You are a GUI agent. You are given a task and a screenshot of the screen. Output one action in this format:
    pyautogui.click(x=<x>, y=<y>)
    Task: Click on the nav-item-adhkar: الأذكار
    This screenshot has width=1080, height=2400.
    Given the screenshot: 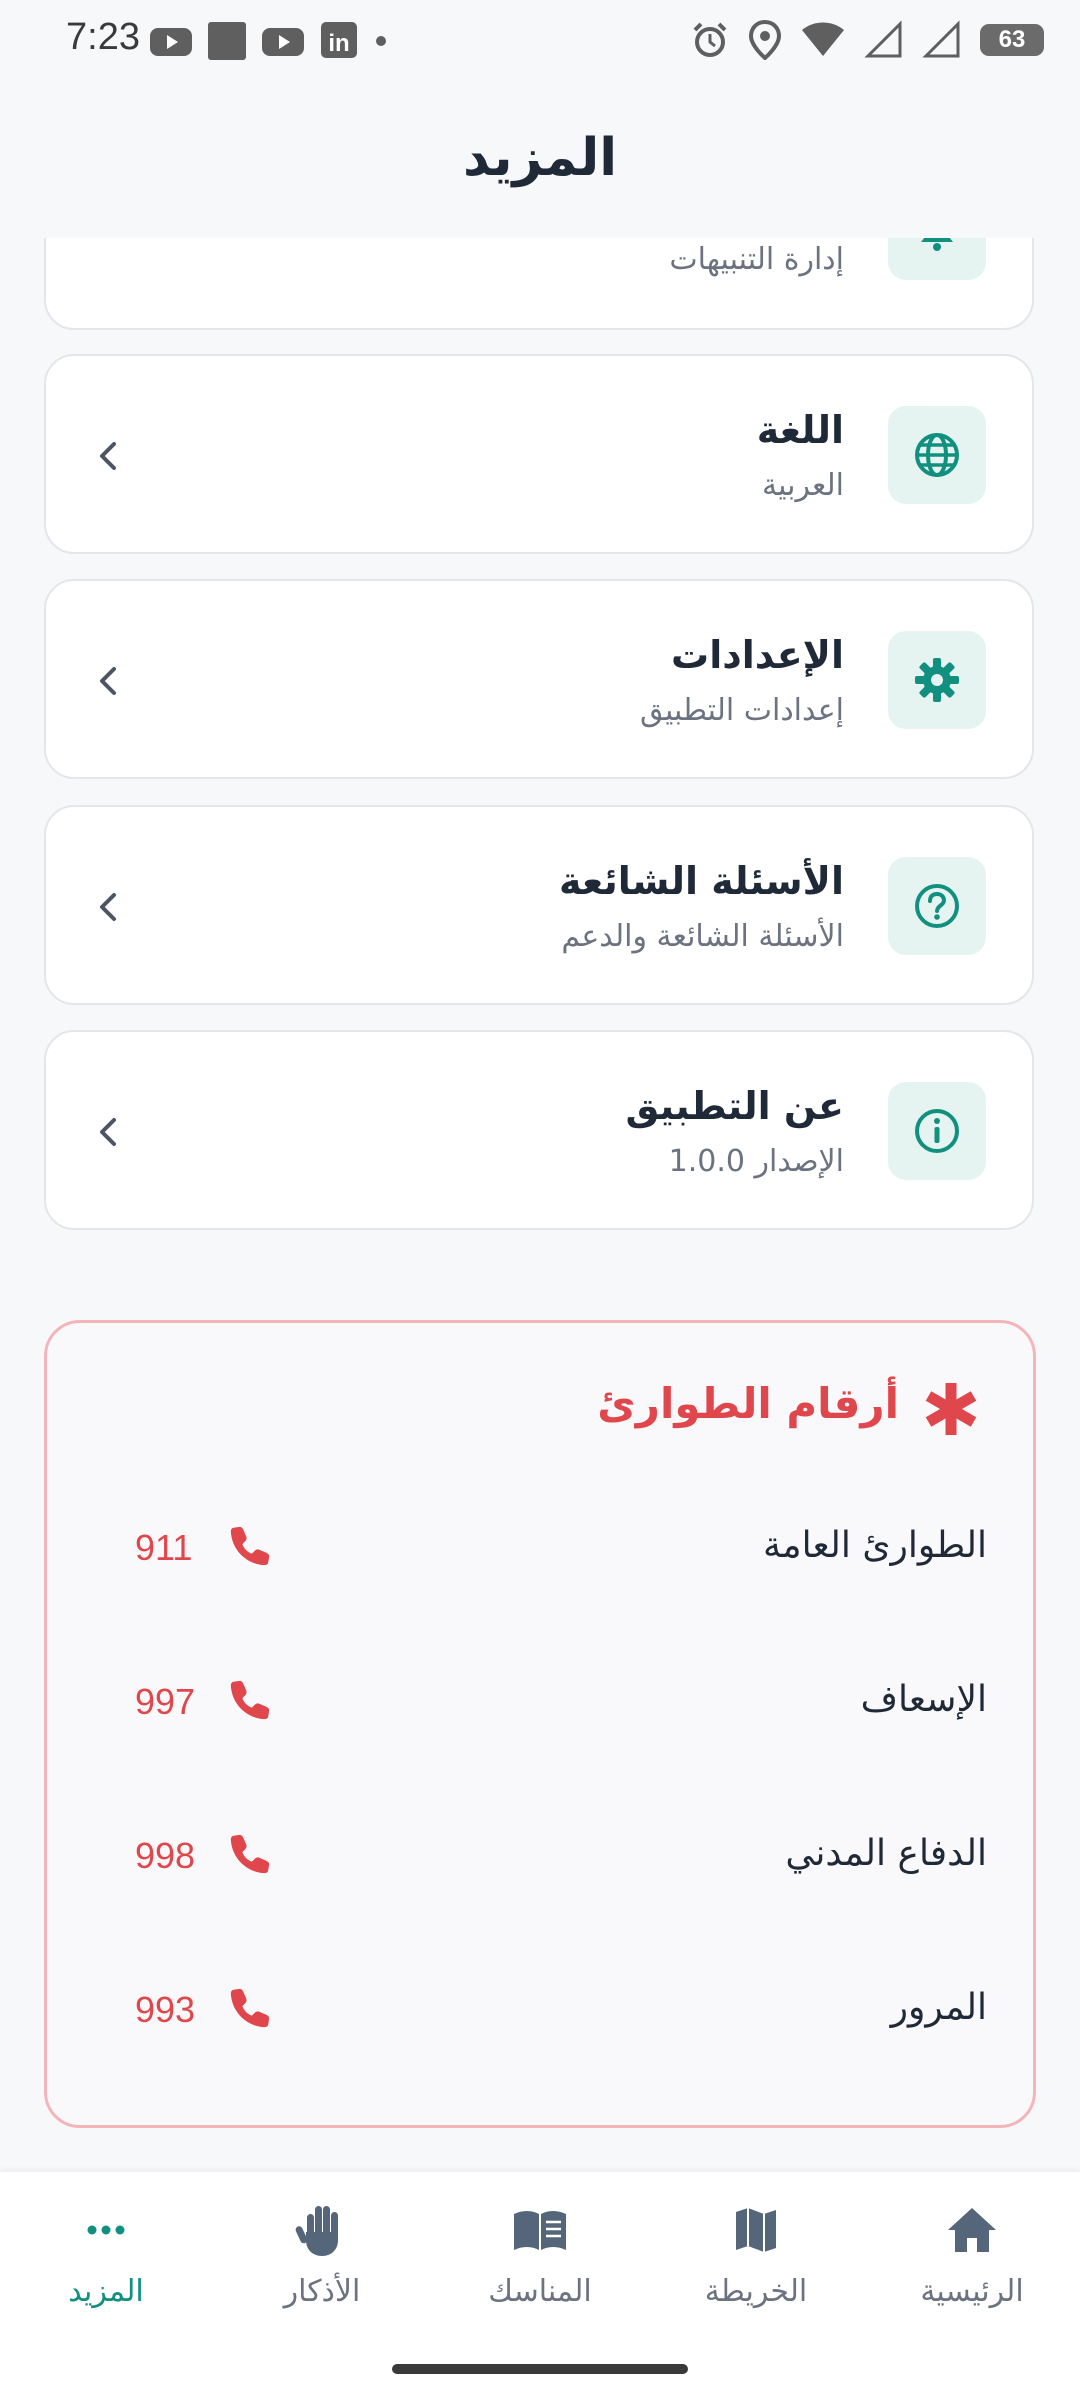 What is the action you would take?
    pyautogui.click(x=322, y=2265)
    